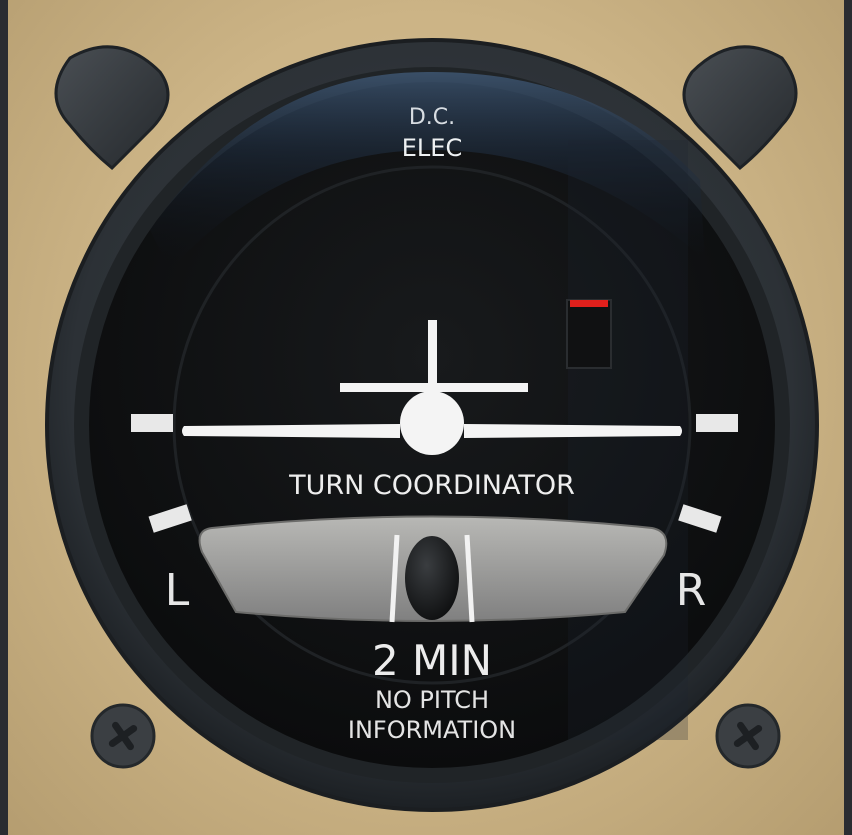 Image resolution: width=852 pixels, height=835 pixels. I want to click on left-label: L, so click(177, 590).